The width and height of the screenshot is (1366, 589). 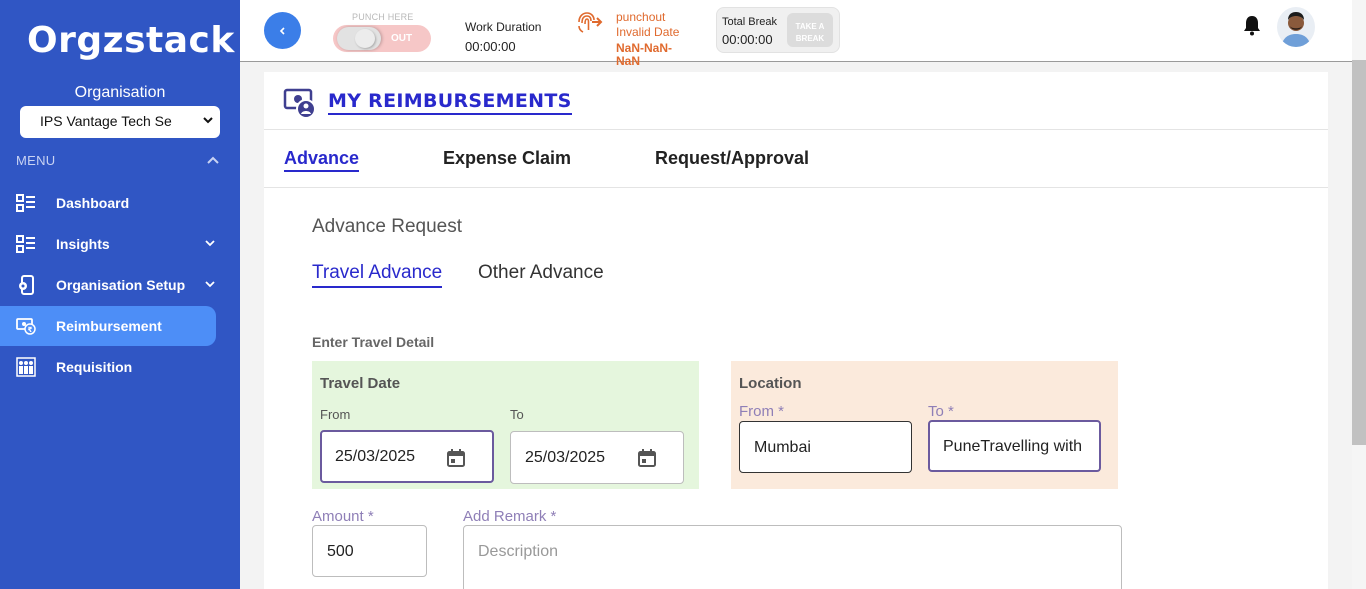 What do you see at coordinates (825, 447) in the screenshot?
I see `location-from-input: Mumbai` at bounding box center [825, 447].